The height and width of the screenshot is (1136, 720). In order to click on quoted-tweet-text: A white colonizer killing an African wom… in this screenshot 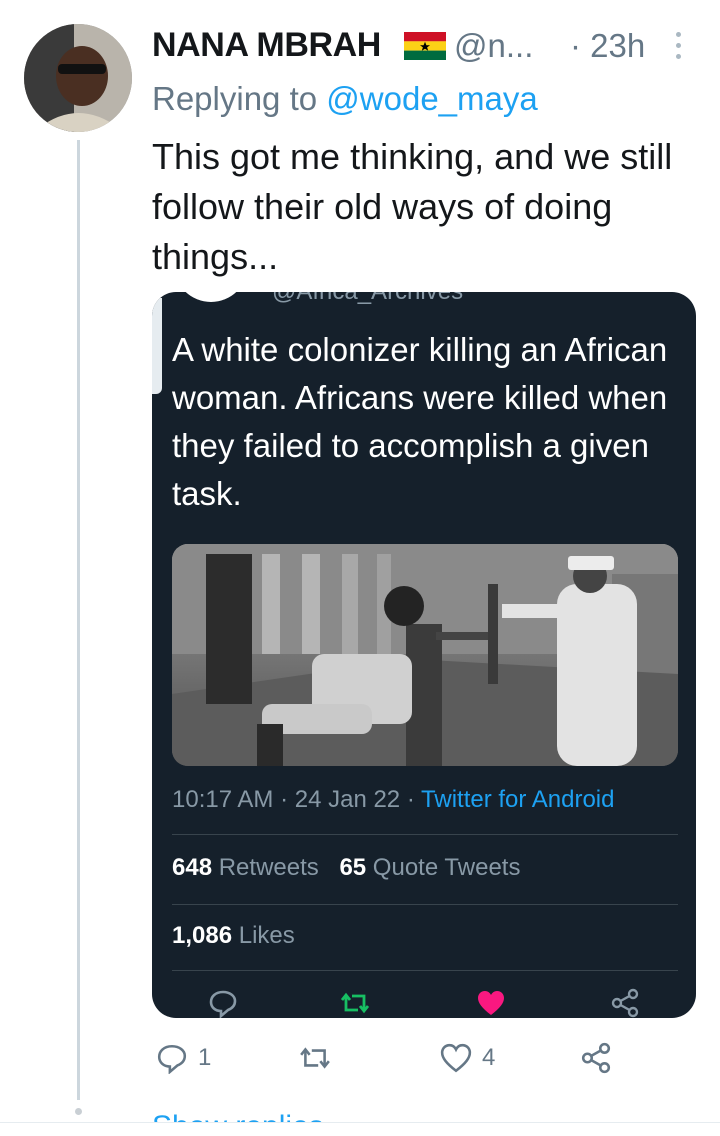, I will do `click(420, 421)`.